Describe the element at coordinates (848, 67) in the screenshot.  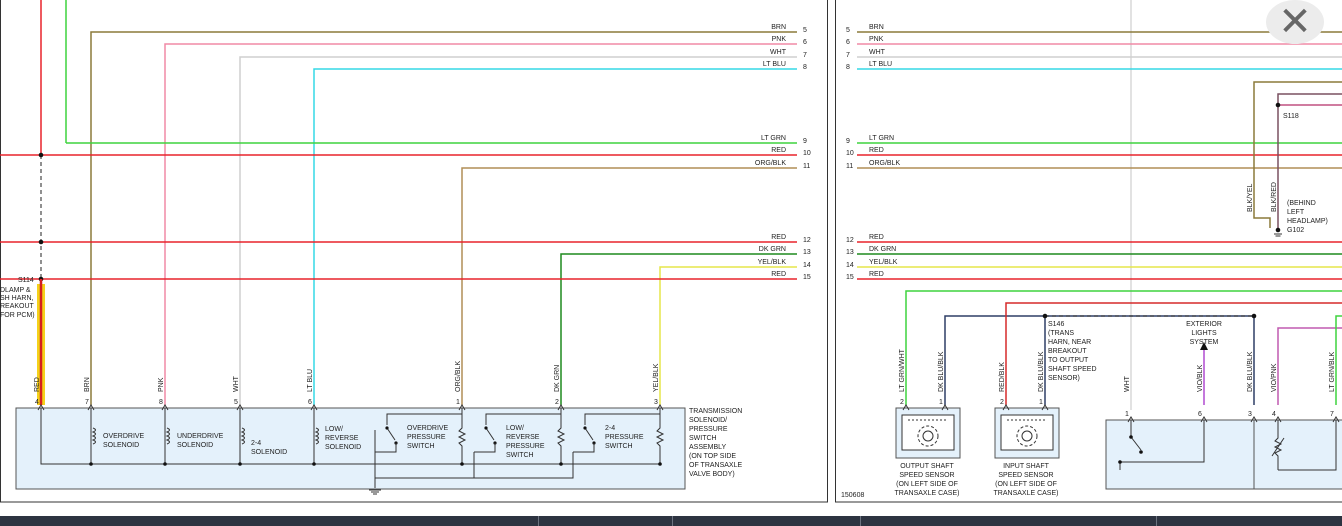
I see `wire-cavity-number: 8` at that location.